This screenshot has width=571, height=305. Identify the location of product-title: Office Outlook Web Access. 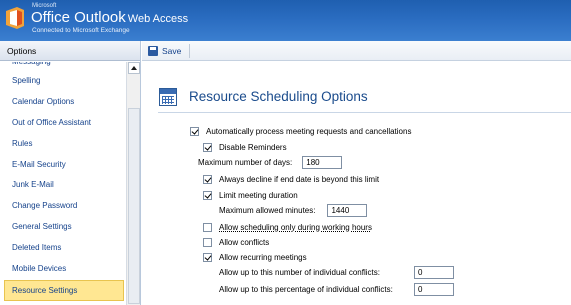
(109, 17).